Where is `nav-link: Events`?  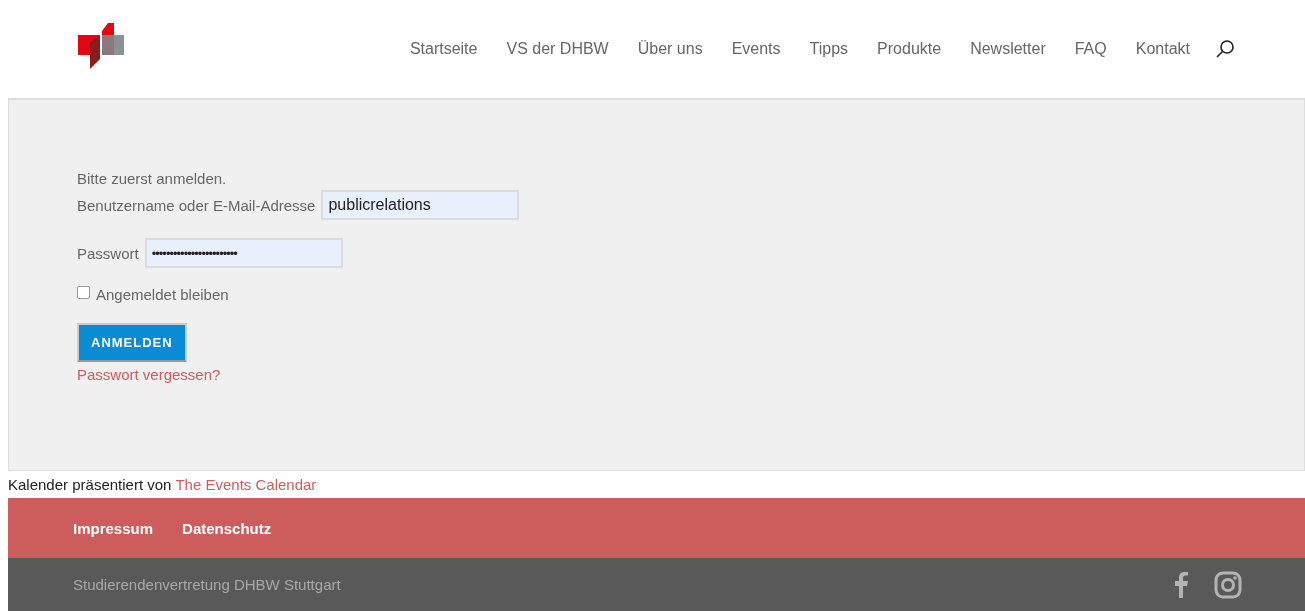 nav-link: Events is located at coordinates (756, 49).